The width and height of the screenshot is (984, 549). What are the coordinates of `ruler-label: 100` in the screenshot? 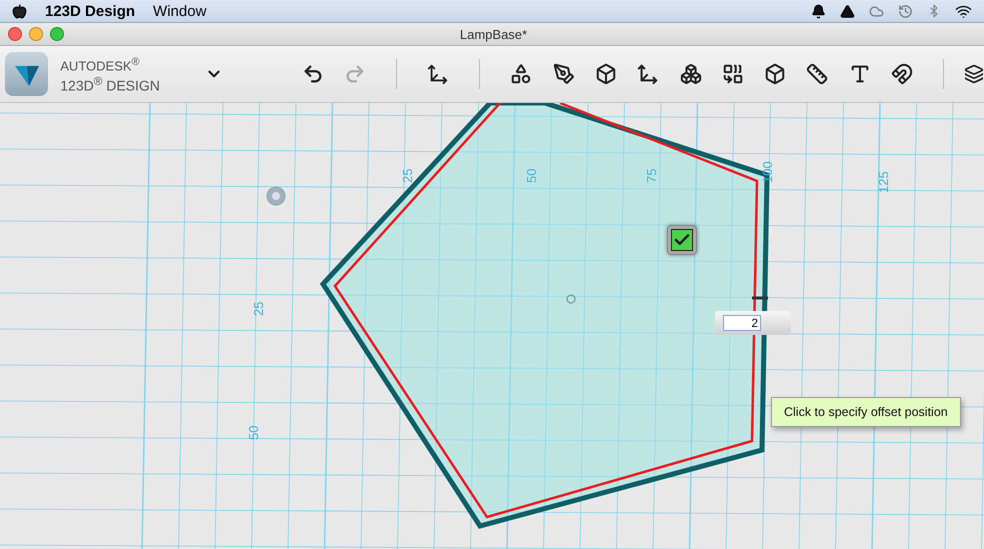 It's located at (767, 172).